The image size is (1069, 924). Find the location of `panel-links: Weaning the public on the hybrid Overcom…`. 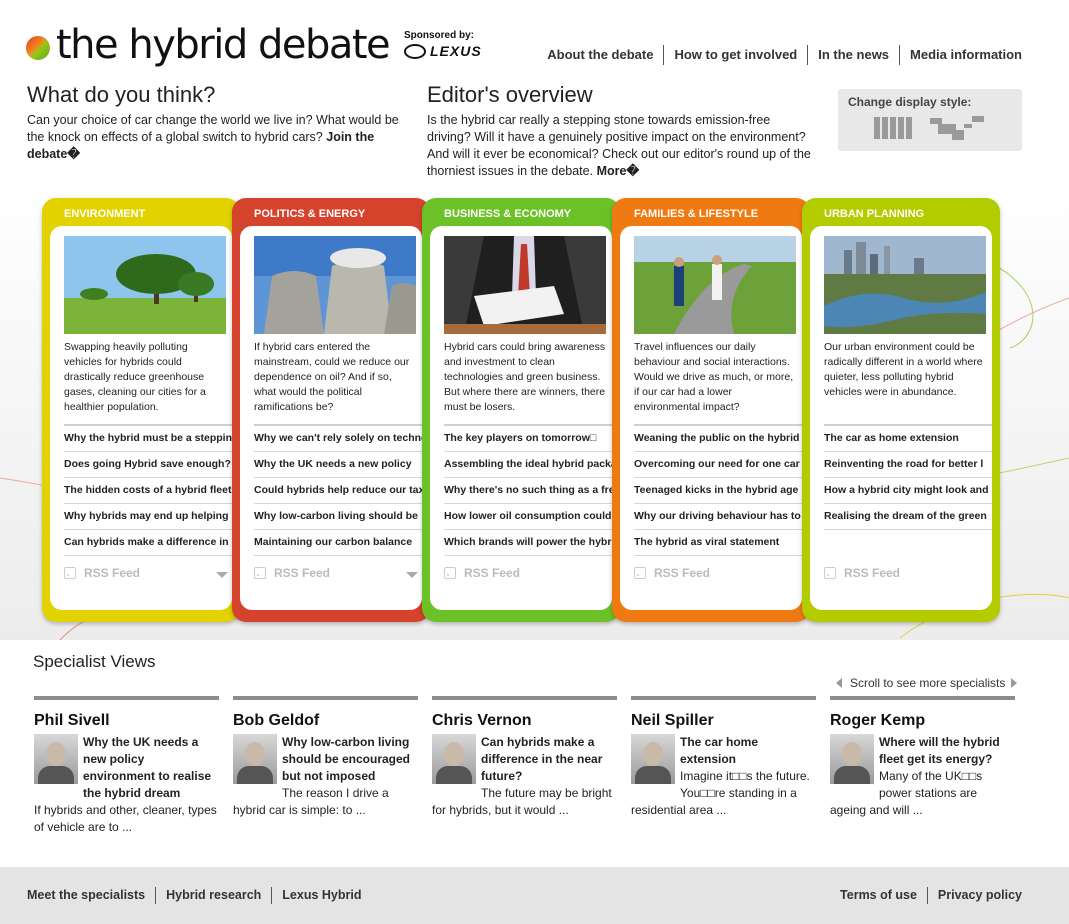

panel-links: Weaning the public on the hybrid Overcom… is located at coordinates (718, 490).